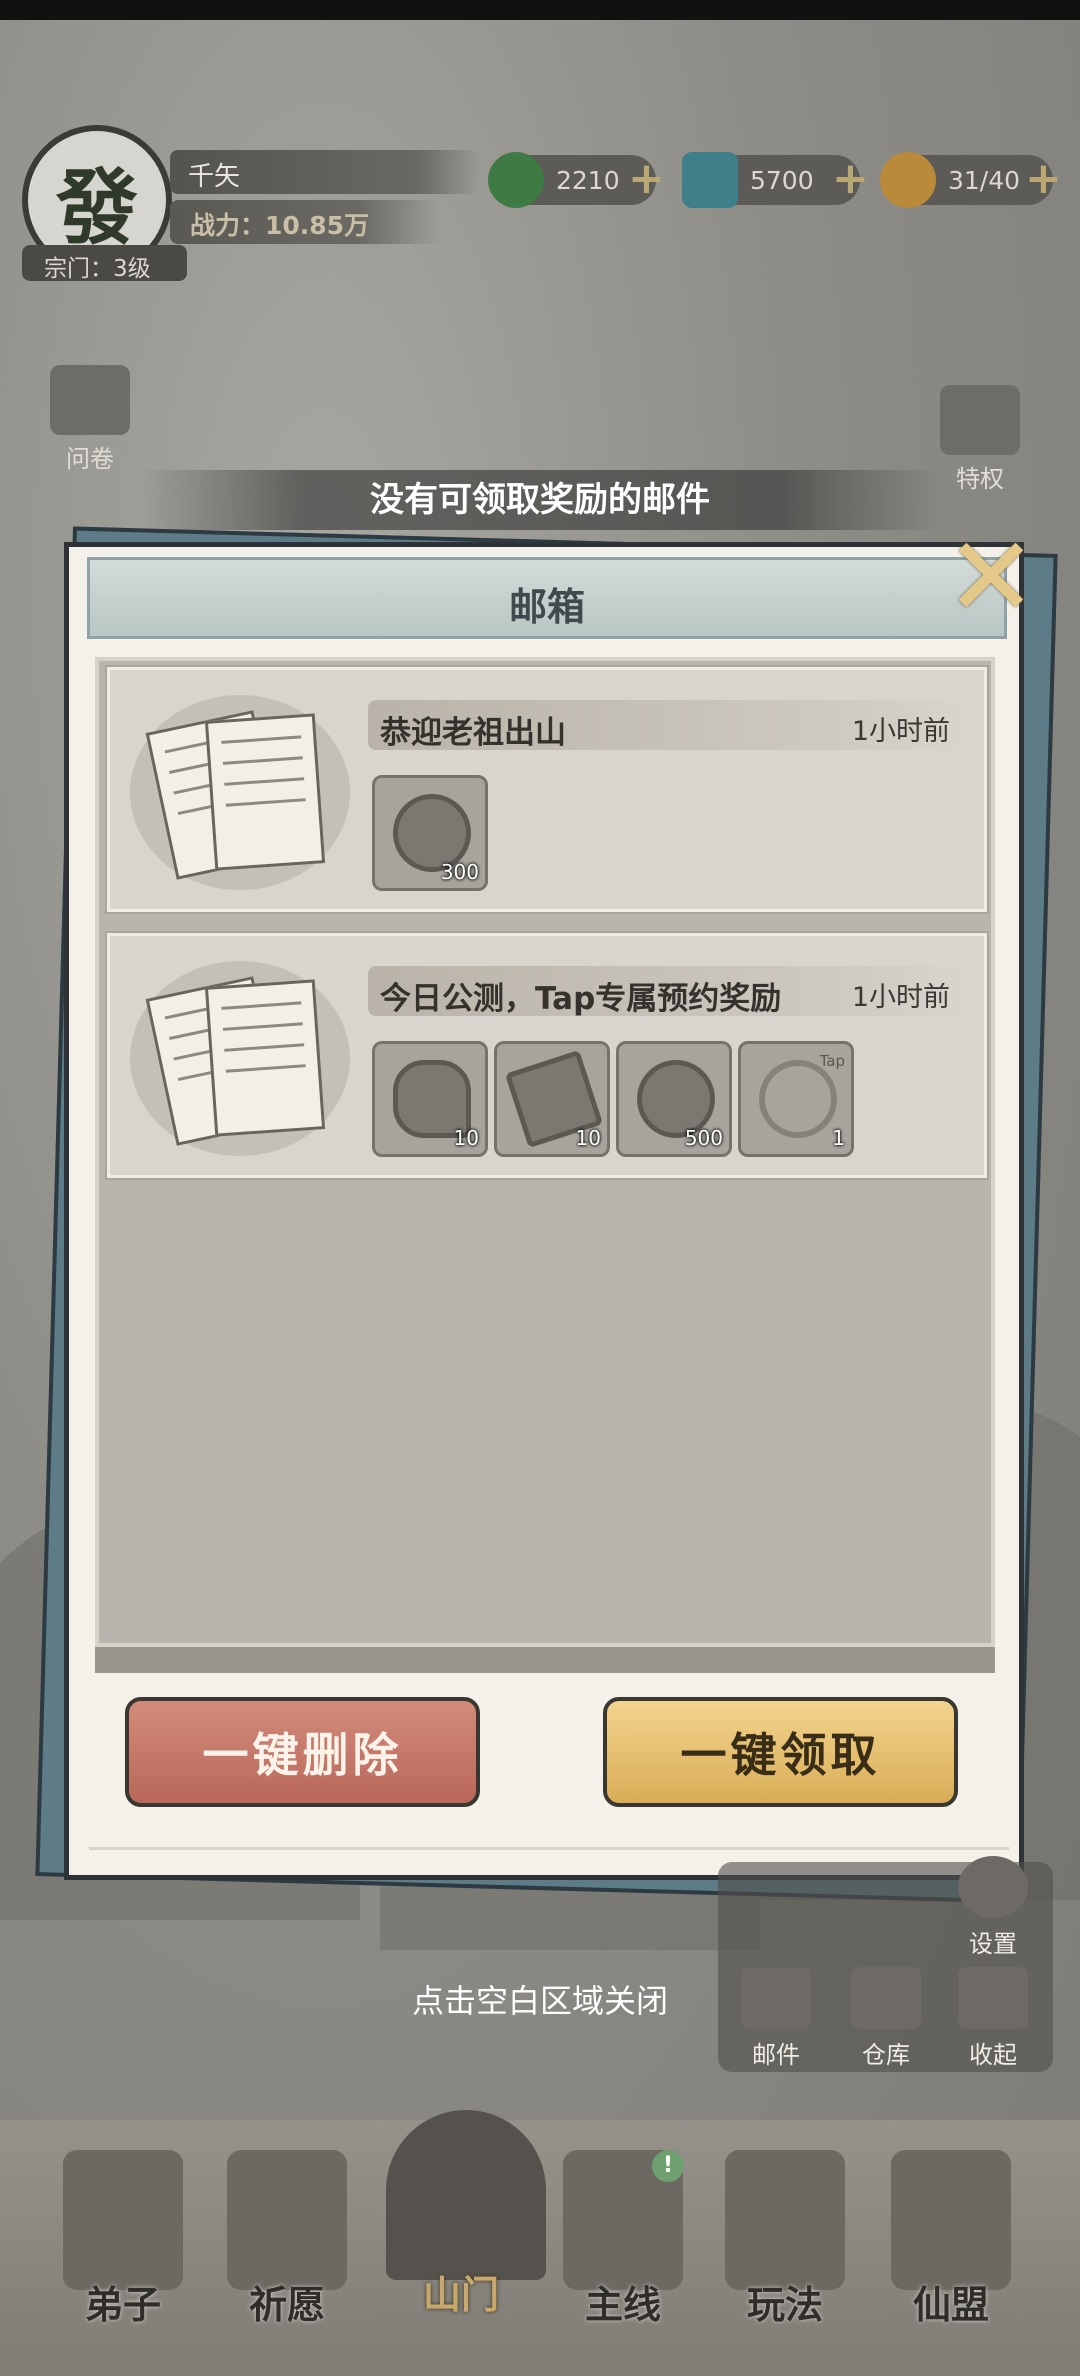 The height and width of the screenshot is (2376, 1080). I want to click on claim-all-button: 一键领取, so click(780, 1752).